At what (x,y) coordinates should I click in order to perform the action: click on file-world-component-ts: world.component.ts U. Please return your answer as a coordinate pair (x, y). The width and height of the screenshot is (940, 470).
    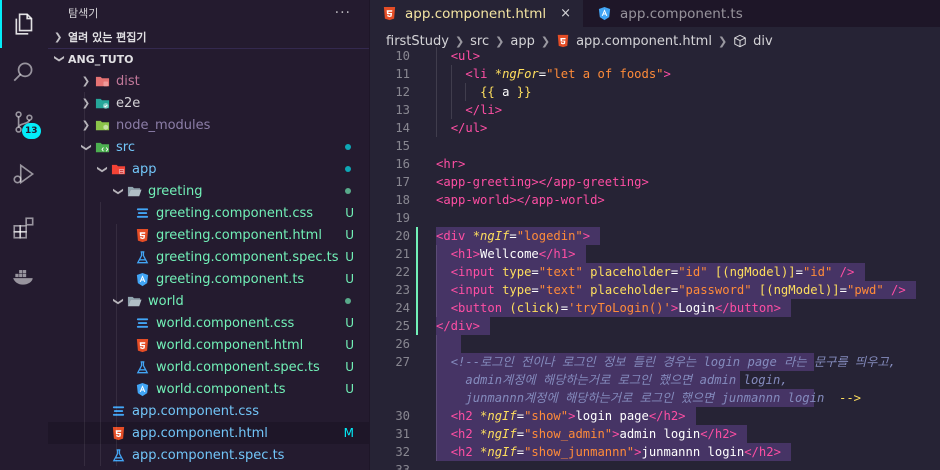
    Looking at the image, I should click on (209, 389).